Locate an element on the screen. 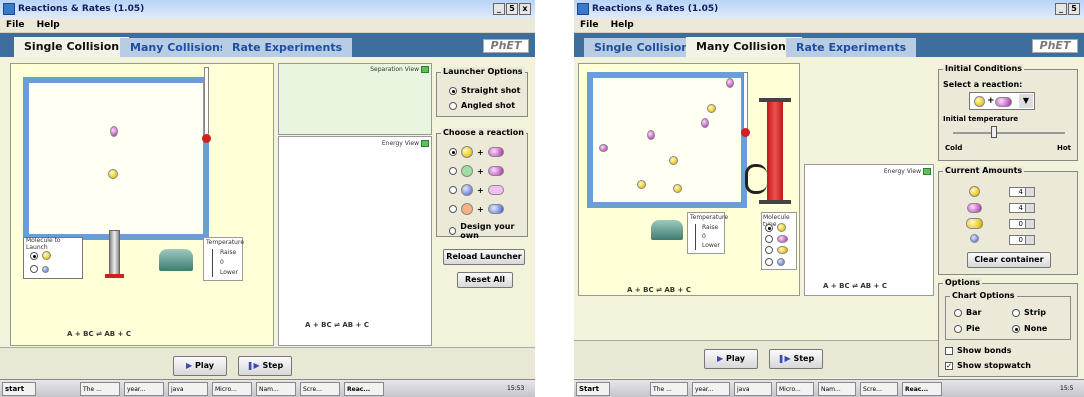  reaction-equation: A + BC ⇌ AB + C is located at coordinates (99, 334).